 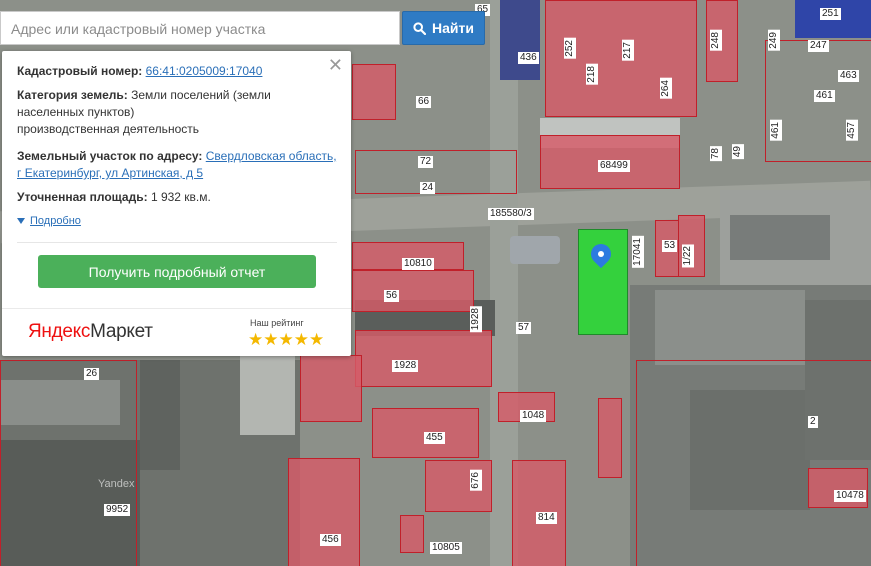 I want to click on parcel-label: 248, so click(x=716, y=40).